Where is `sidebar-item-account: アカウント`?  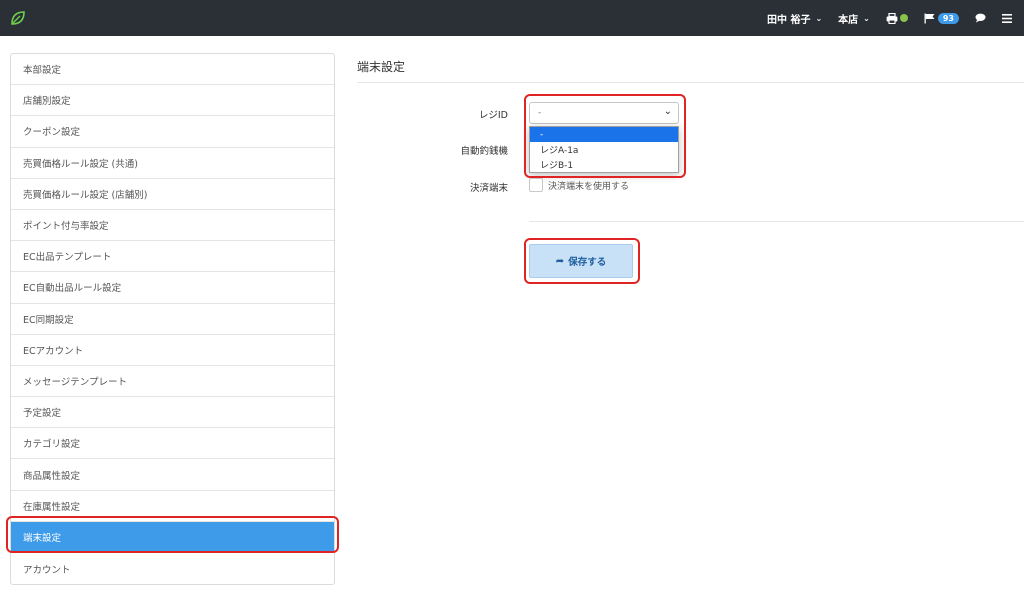
sidebar-item-account: アカウント is located at coordinates (172, 568).